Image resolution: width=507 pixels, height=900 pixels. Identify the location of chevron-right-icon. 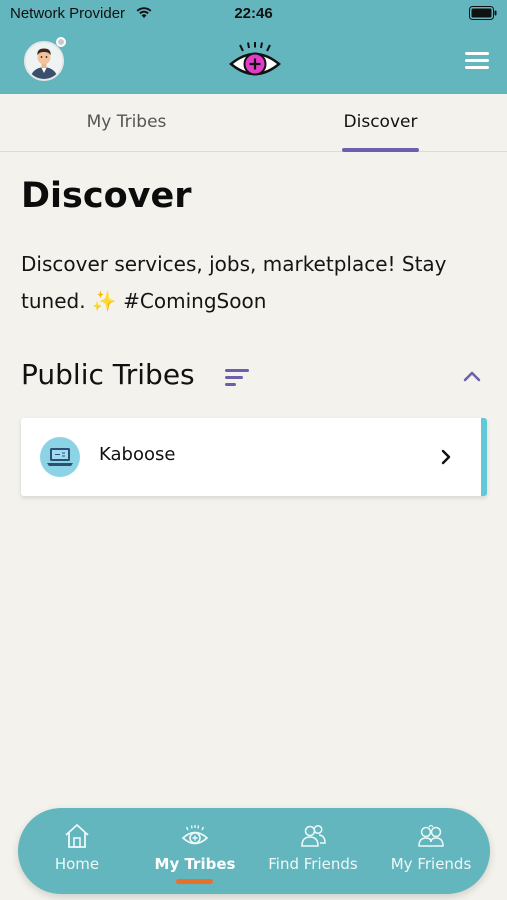
(446, 457).